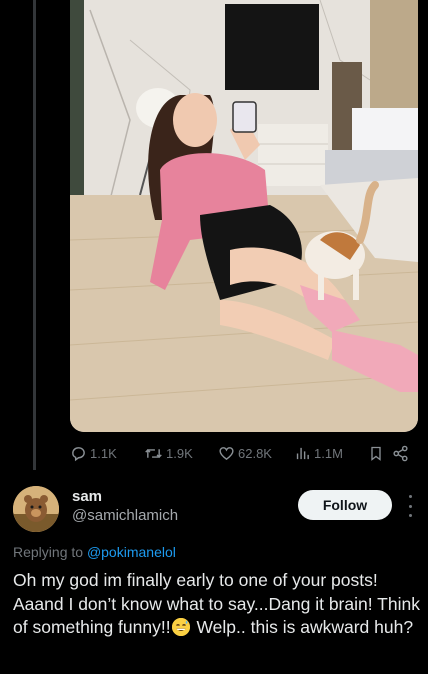 The image size is (428, 674). What do you see at coordinates (328, 453) in the screenshot?
I see `views-count: 1.1M` at bounding box center [328, 453].